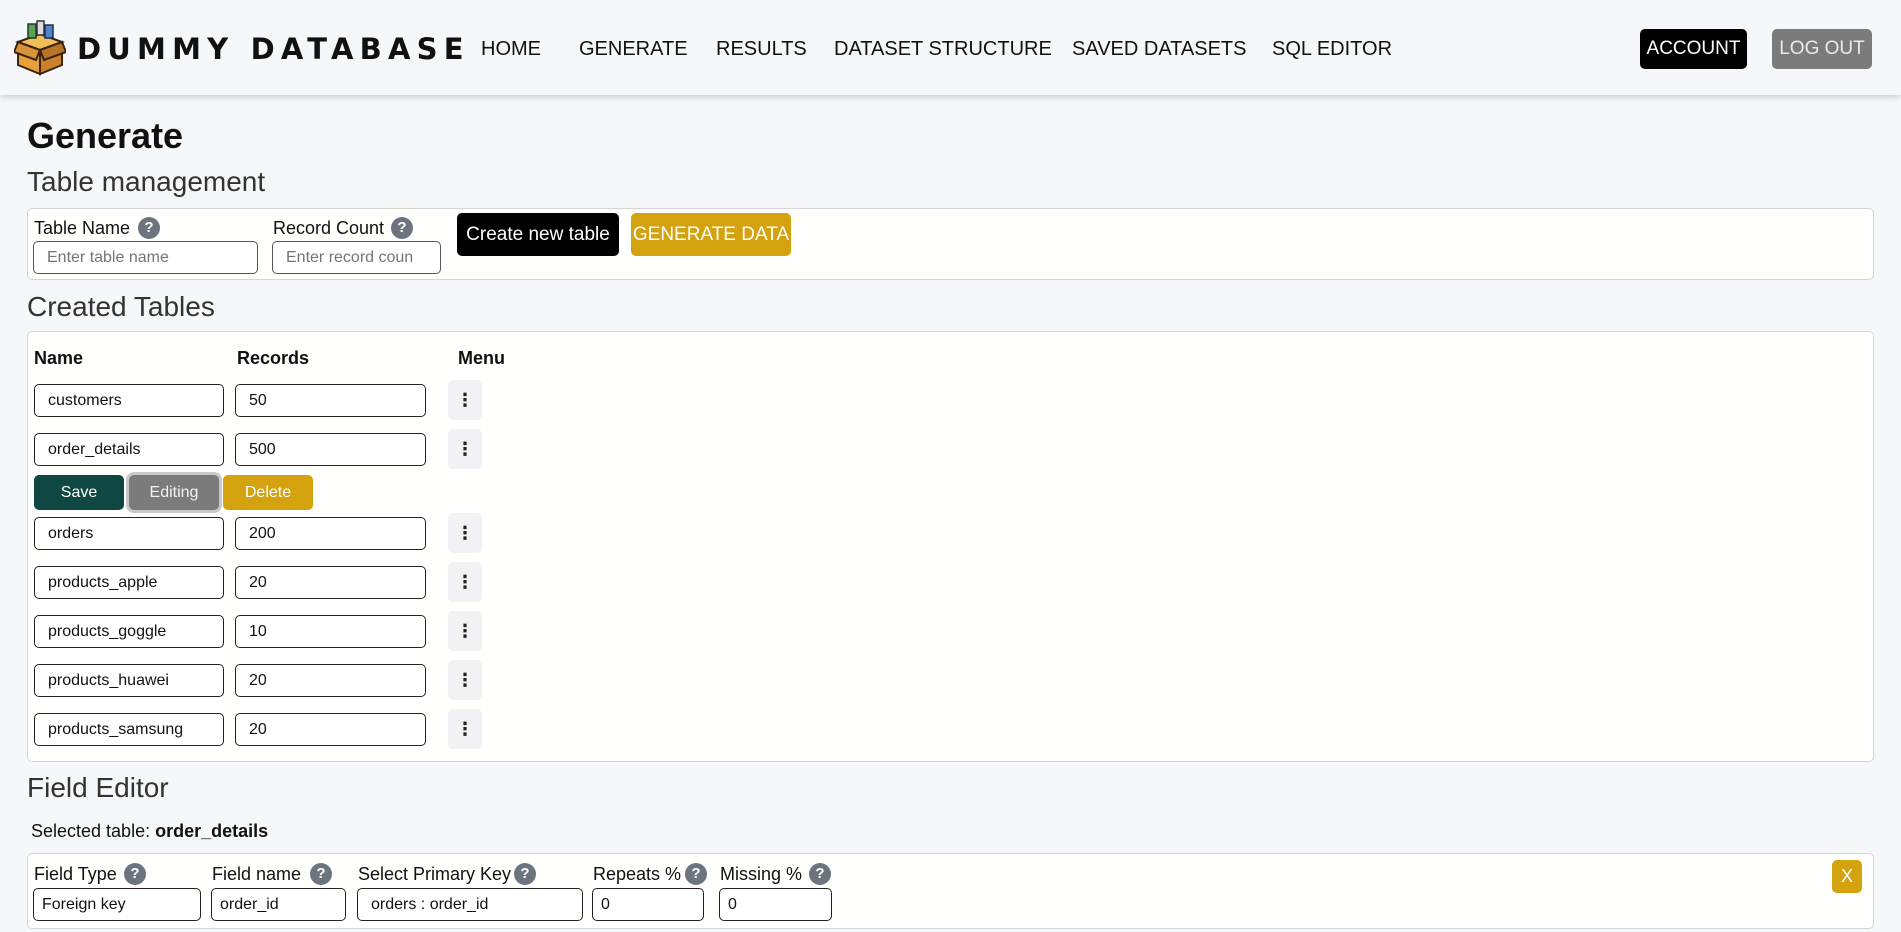 The height and width of the screenshot is (932, 1901). What do you see at coordinates (105, 135) in the screenshot?
I see `page-title: Generate` at bounding box center [105, 135].